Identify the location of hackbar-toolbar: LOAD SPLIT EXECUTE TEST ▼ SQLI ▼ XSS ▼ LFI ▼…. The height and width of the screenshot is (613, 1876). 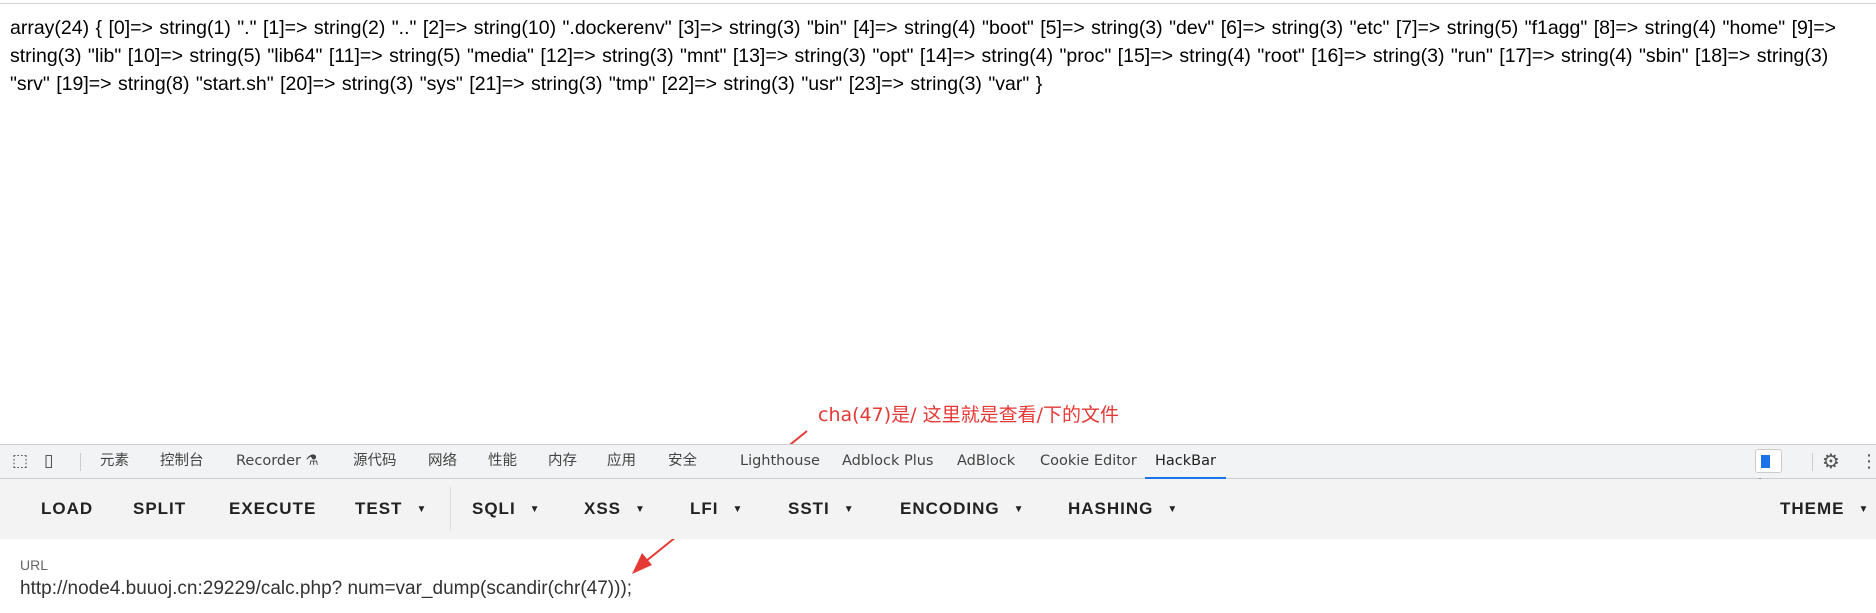
(938, 509).